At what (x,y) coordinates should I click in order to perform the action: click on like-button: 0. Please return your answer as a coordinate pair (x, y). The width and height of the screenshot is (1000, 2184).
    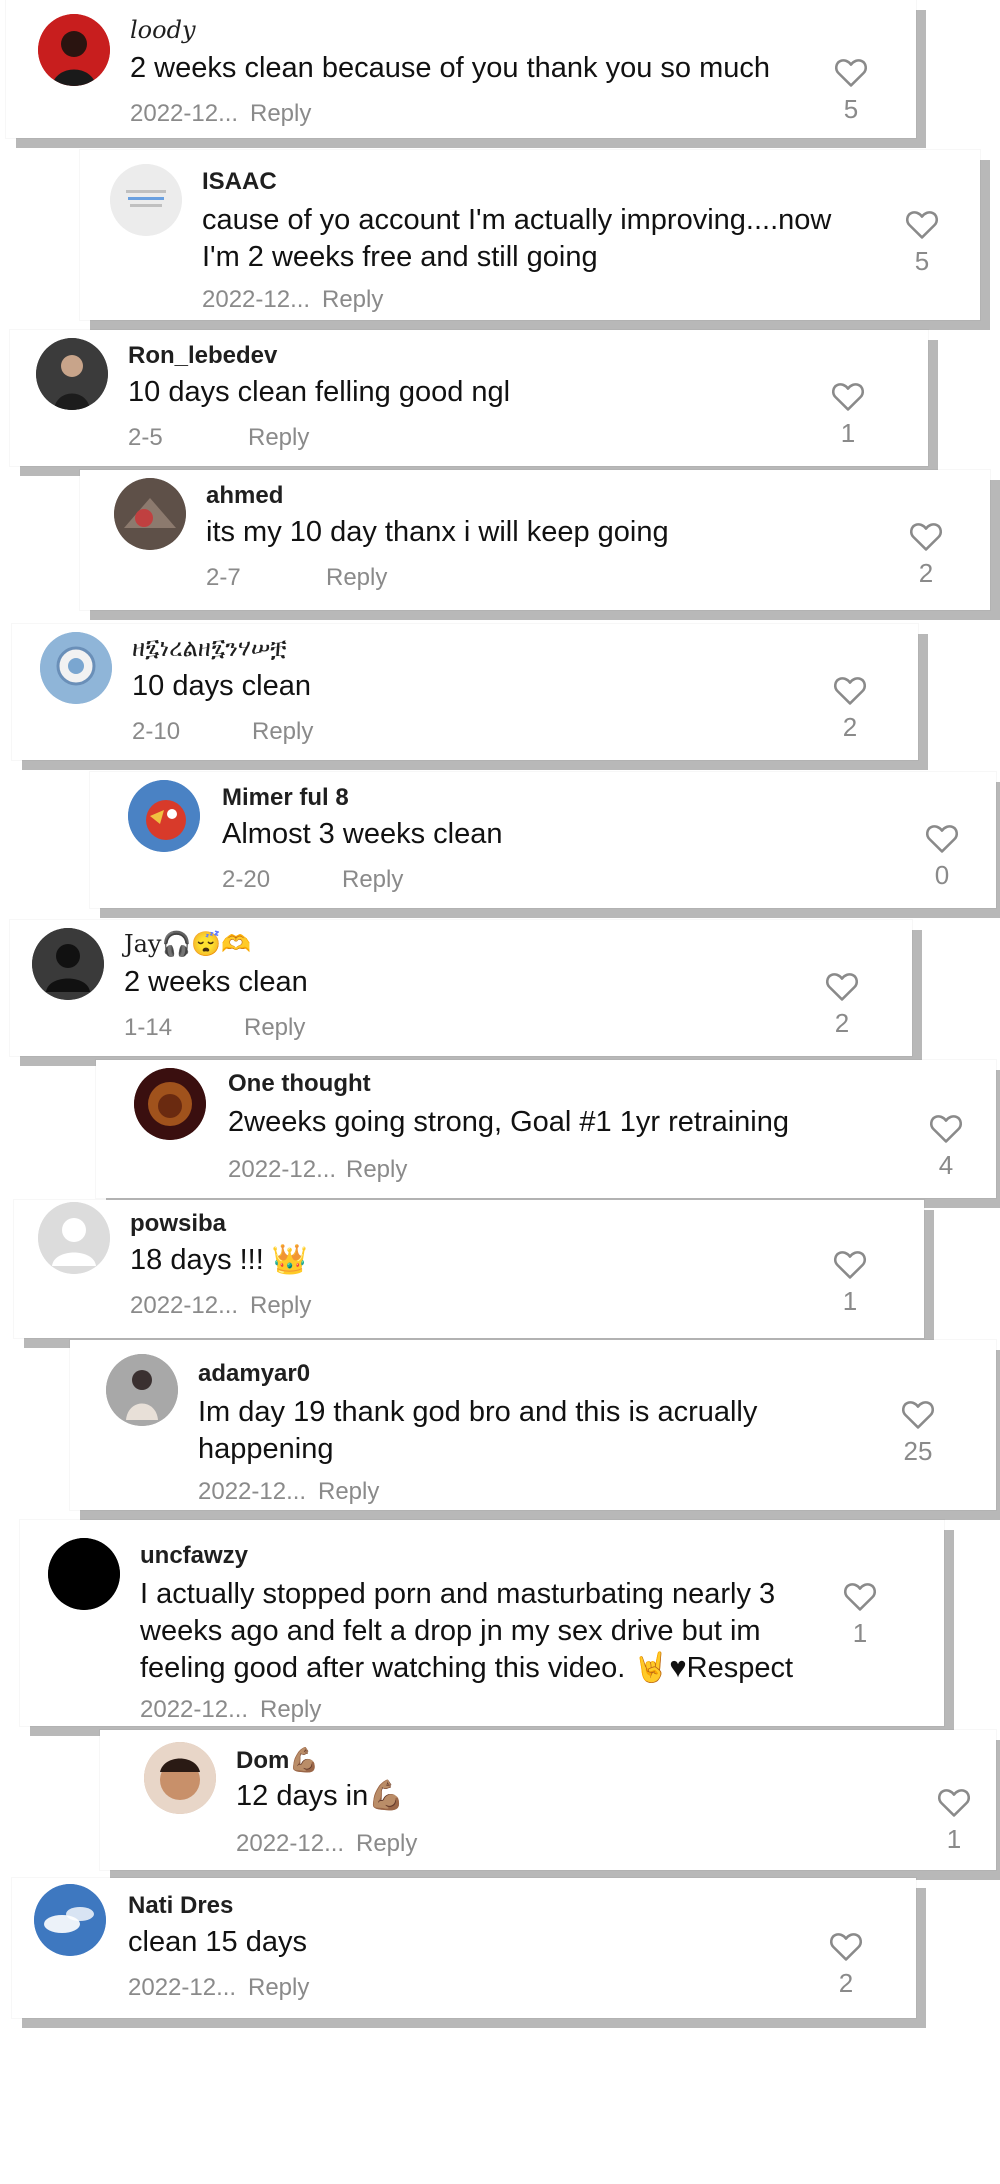
    Looking at the image, I should click on (942, 856).